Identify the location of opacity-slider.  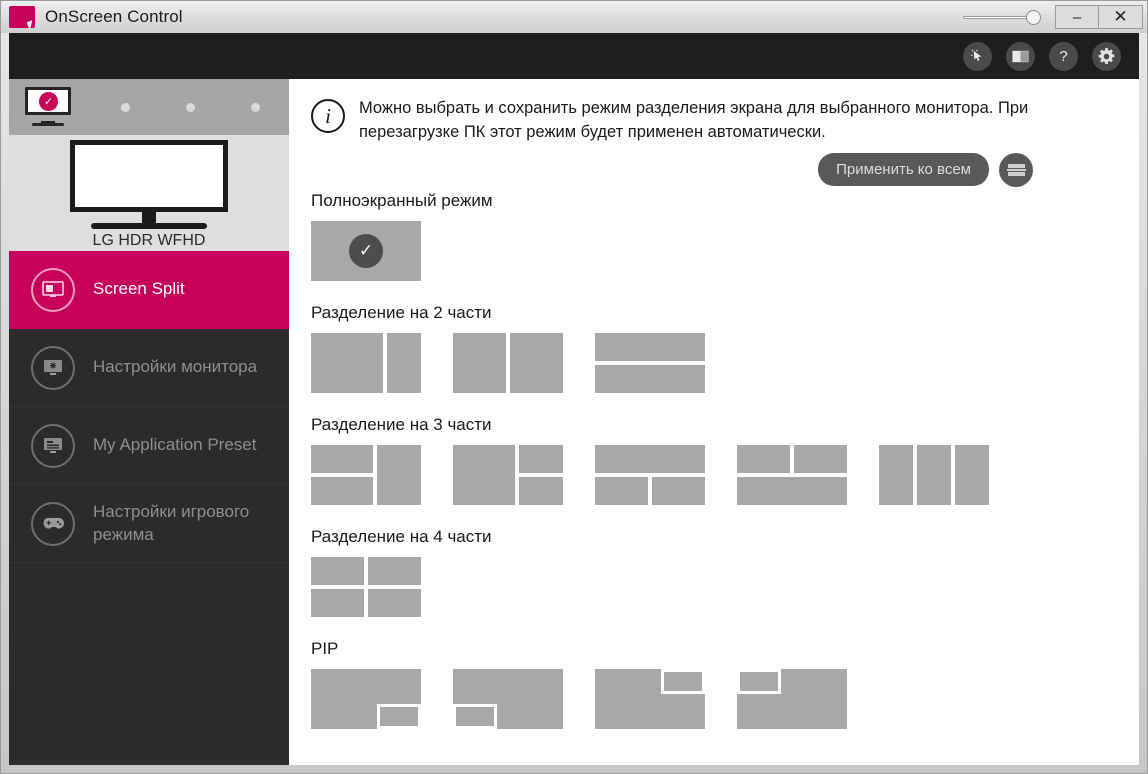
(1002, 17).